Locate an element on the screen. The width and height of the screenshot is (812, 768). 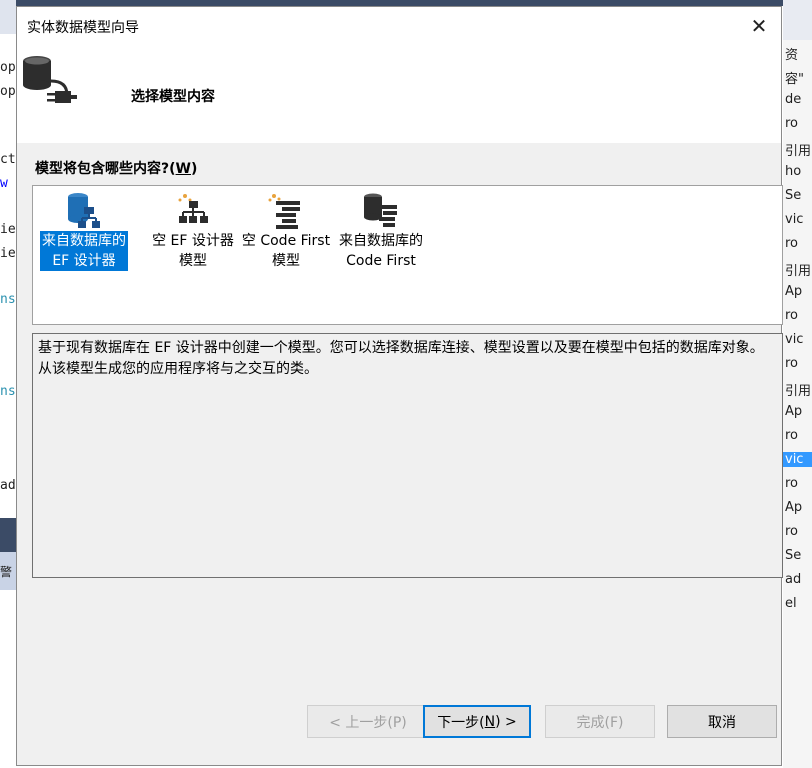
solution-explorer-item: ad is located at coordinates (793, 579).